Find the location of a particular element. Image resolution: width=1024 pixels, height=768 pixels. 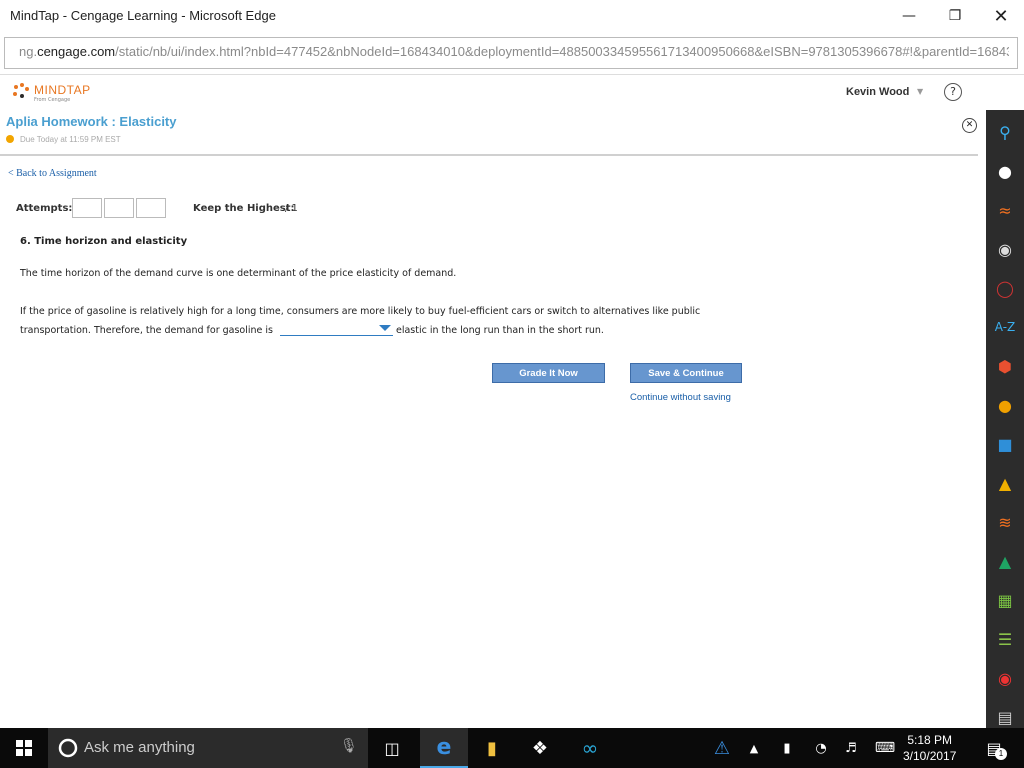

system-clock: 5:18 PM 3/10/2017 is located at coordinates (929, 748).